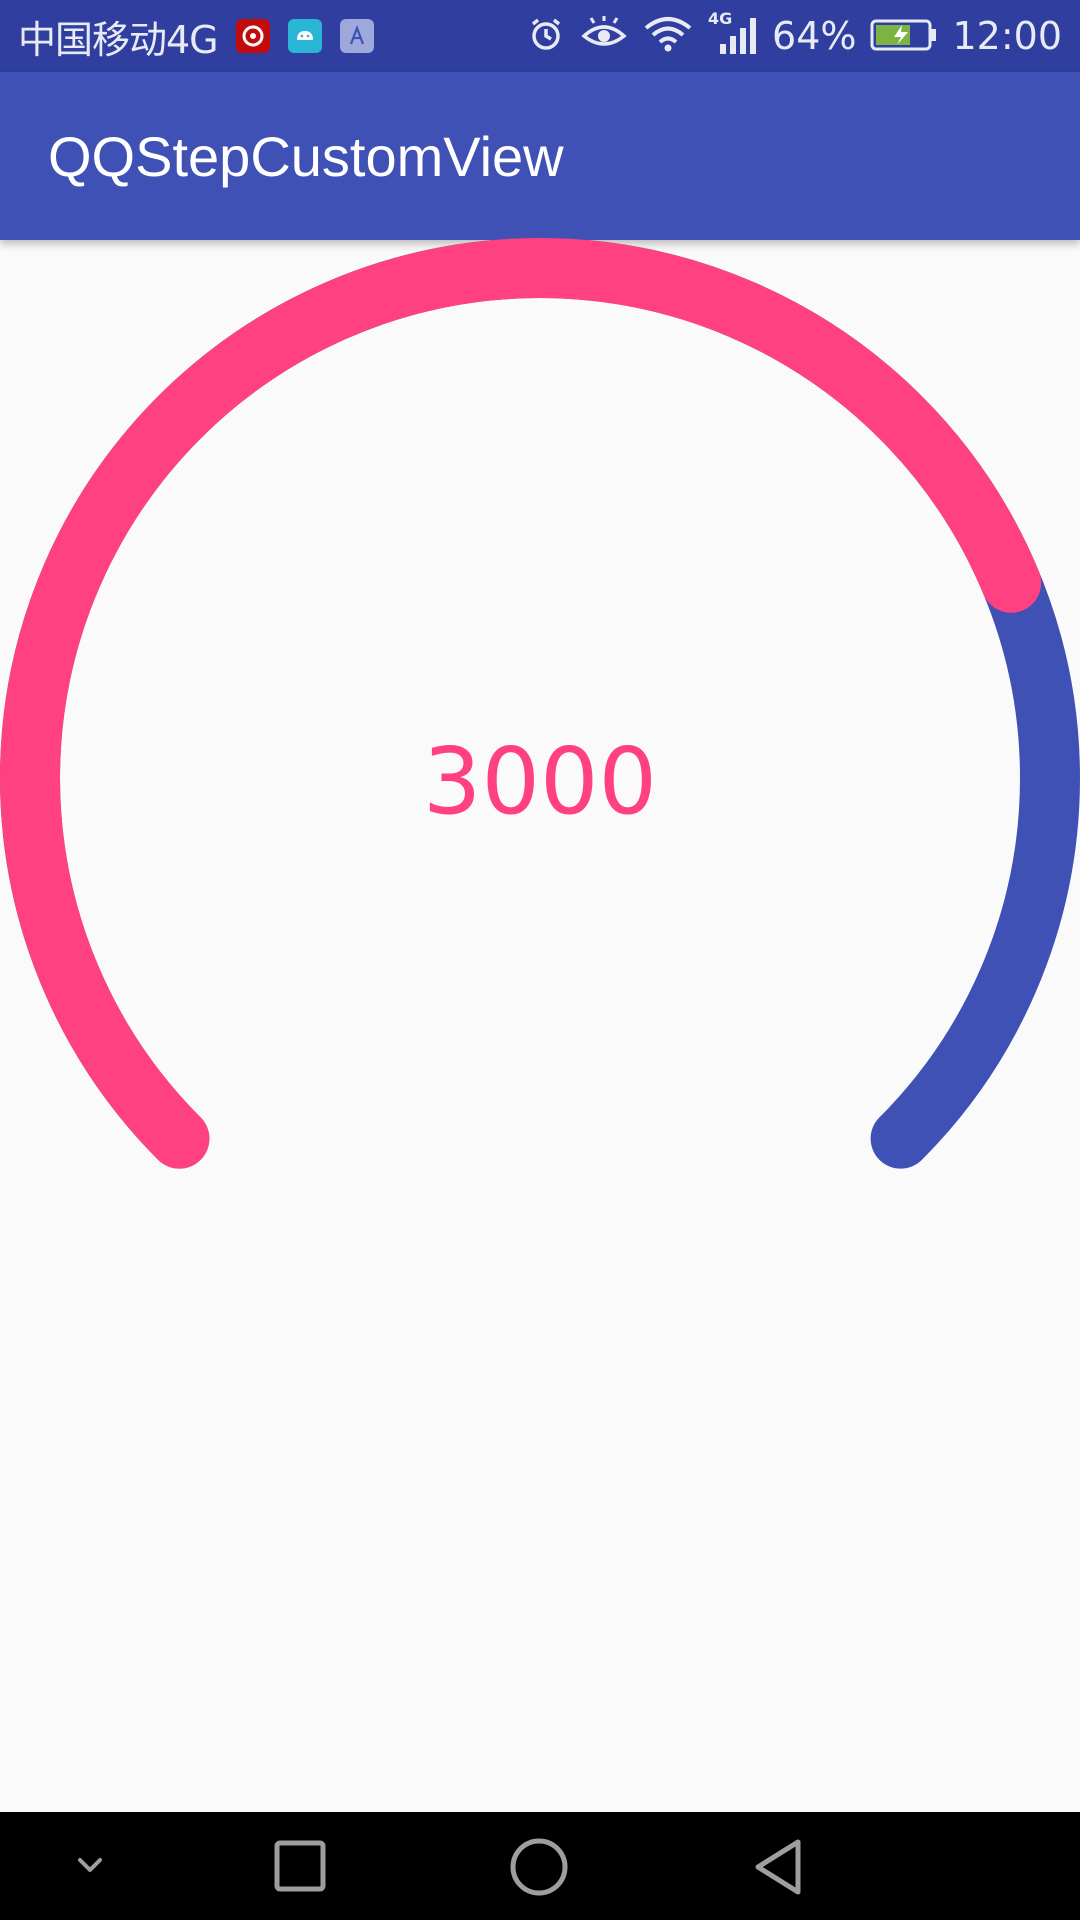 The image size is (1080, 1920). I want to click on hide-keyboard-icon, so click(90, 1868).